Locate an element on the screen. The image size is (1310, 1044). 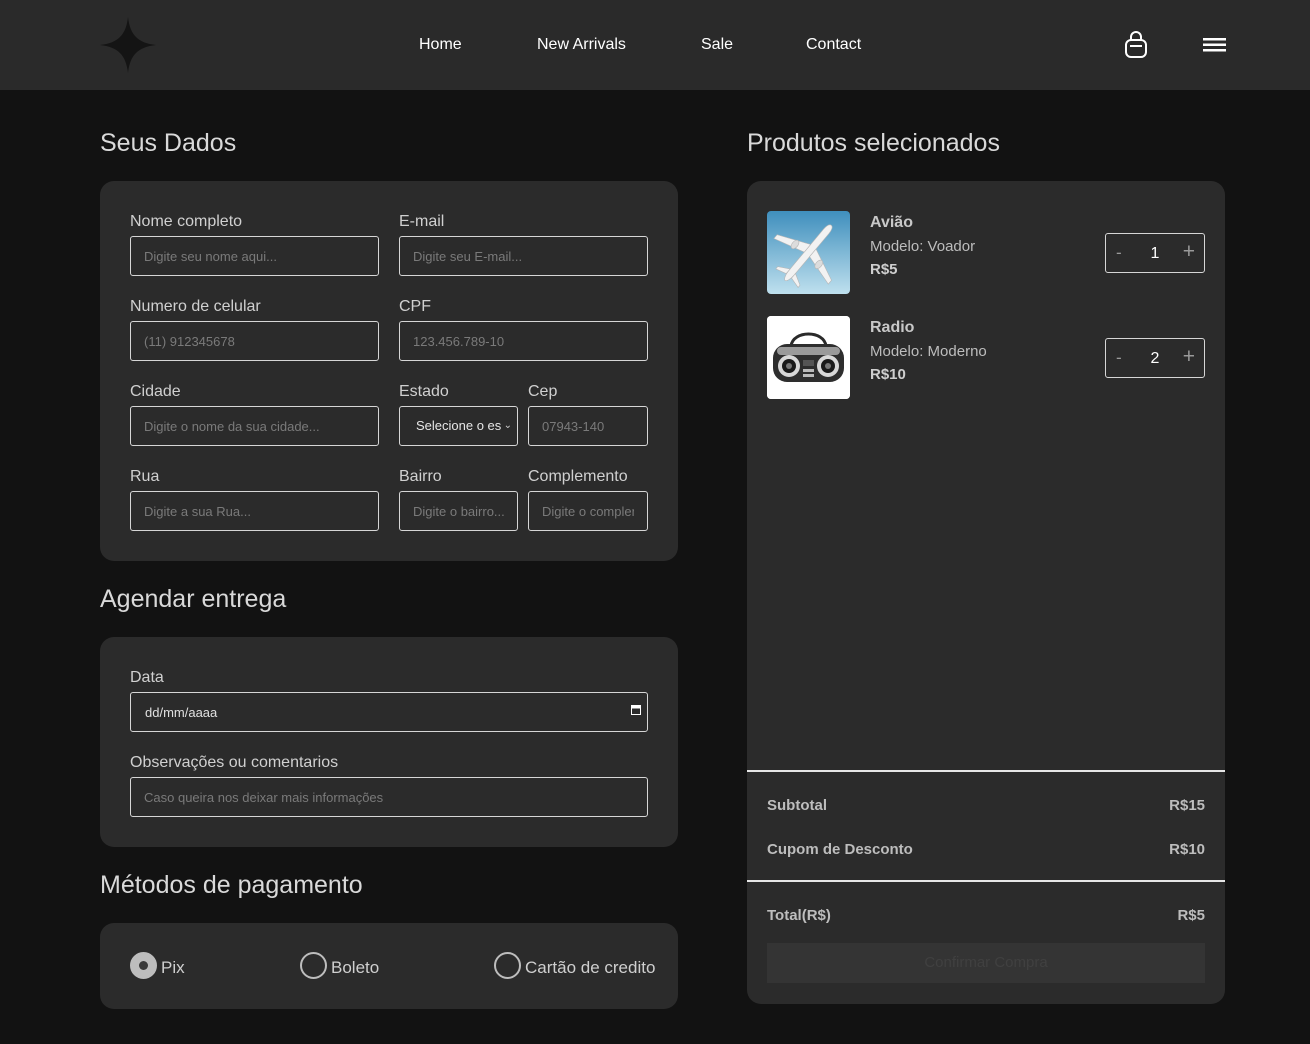
payment-option-cartao: Cartão de credito is located at coordinates (575, 966).